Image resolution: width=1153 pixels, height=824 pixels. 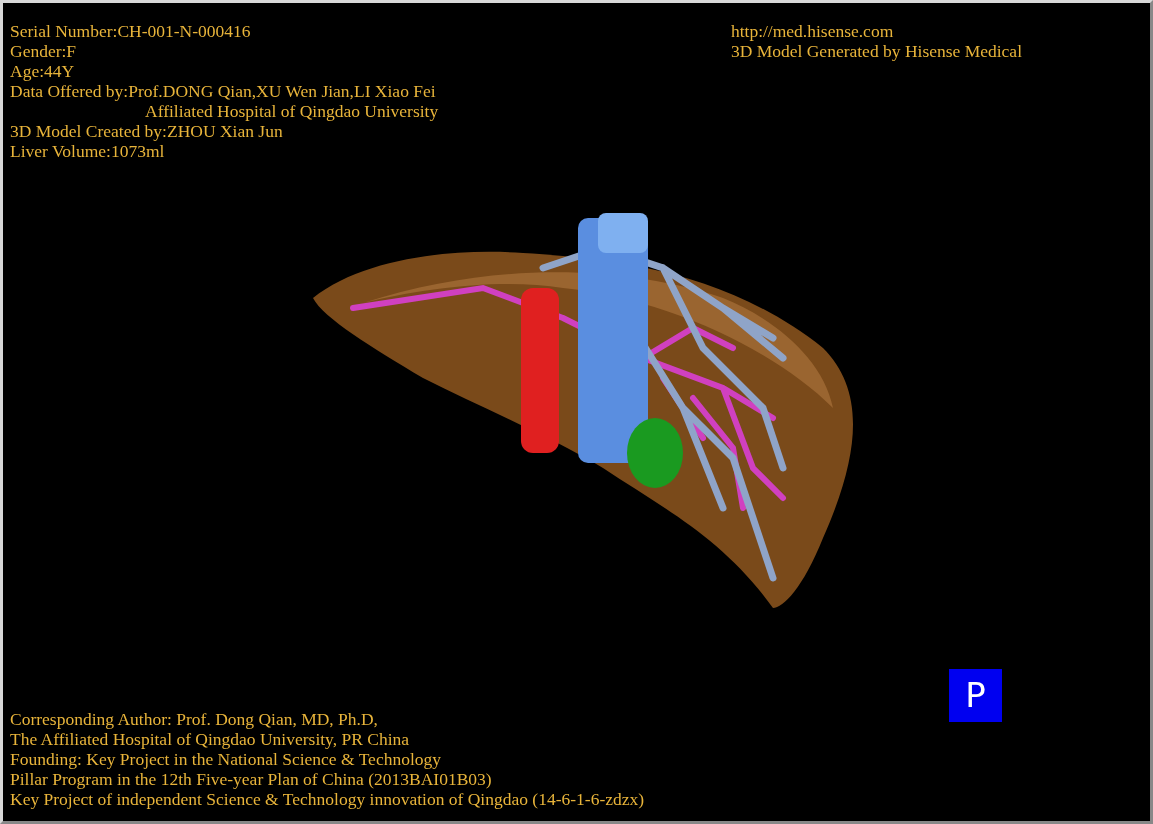 What do you see at coordinates (327, 799) in the screenshot?
I see `credit-line: Key Project of independent Science & Technology innovation of Qingdao (14-6-1-6-zdzx)` at bounding box center [327, 799].